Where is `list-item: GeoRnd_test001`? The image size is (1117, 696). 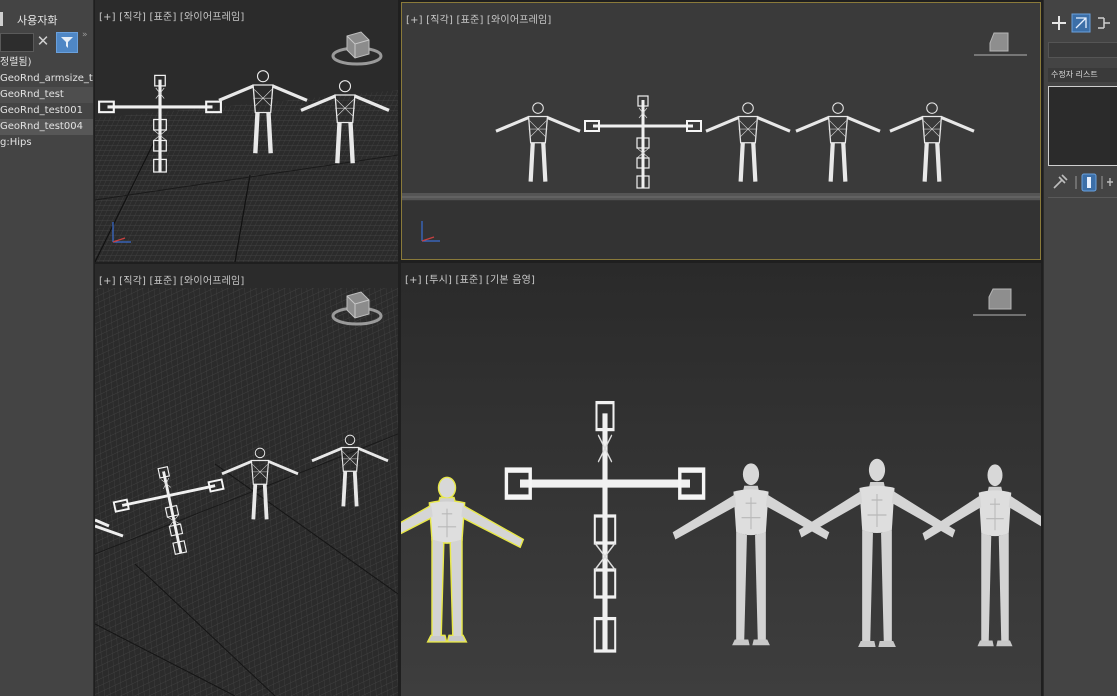 list-item: GeoRnd_test001 is located at coordinates (46, 111).